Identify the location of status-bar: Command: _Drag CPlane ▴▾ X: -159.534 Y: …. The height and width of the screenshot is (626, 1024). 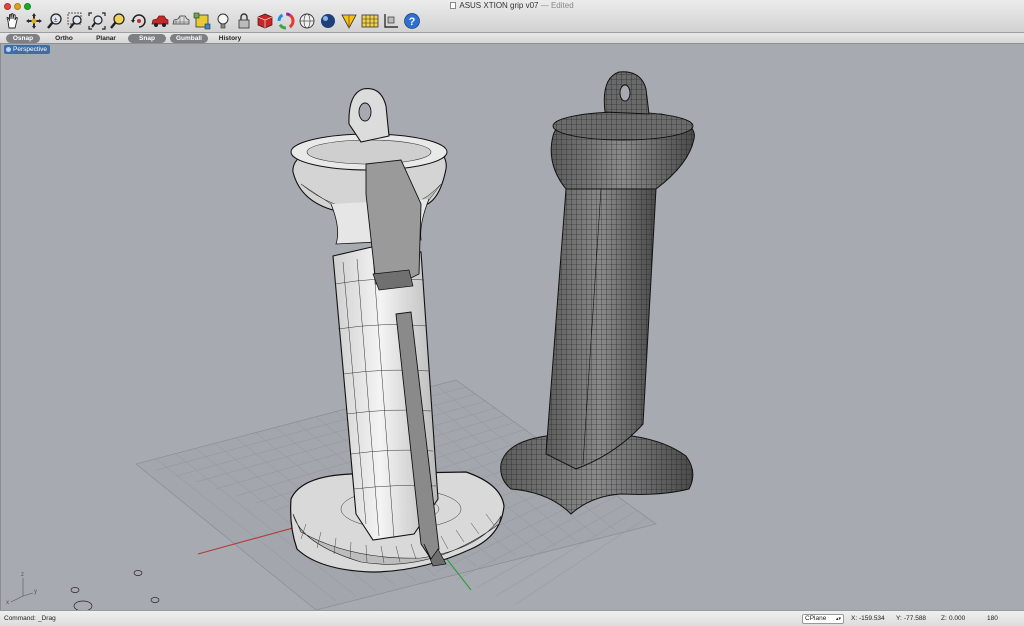
(512, 618).